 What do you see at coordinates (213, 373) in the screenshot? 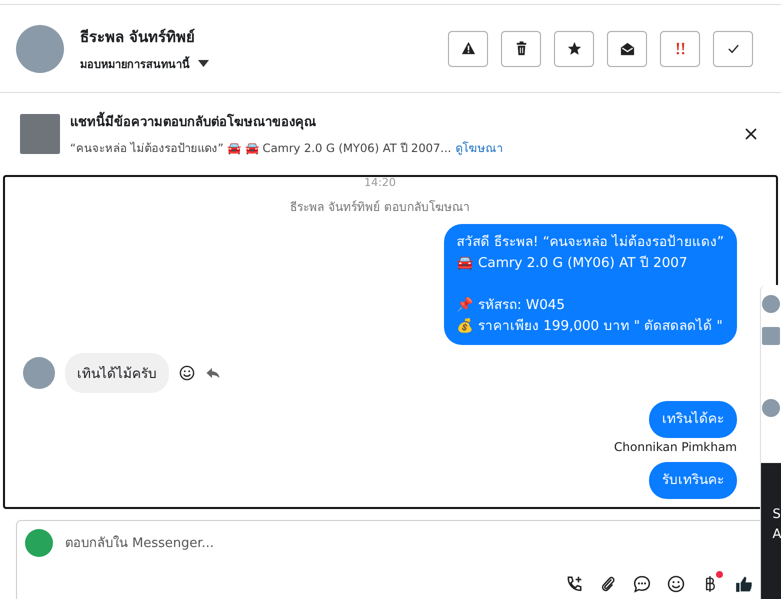
I see `reply-arrow-icon` at bounding box center [213, 373].